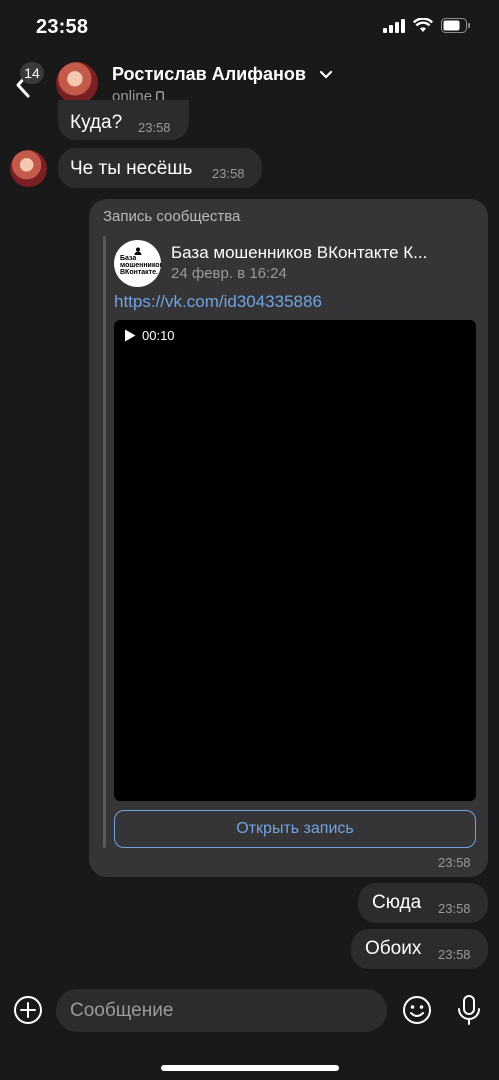 This screenshot has width=499, height=1080. I want to click on message-bubble-outgoing: Сюда 23:58, so click(423, 903).